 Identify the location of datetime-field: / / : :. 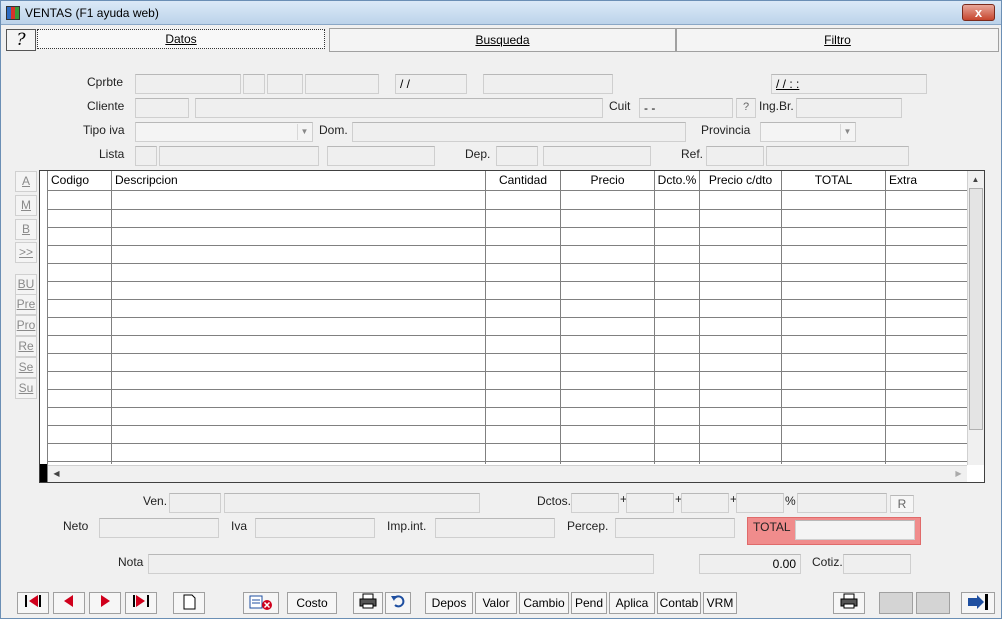
(849, 84).